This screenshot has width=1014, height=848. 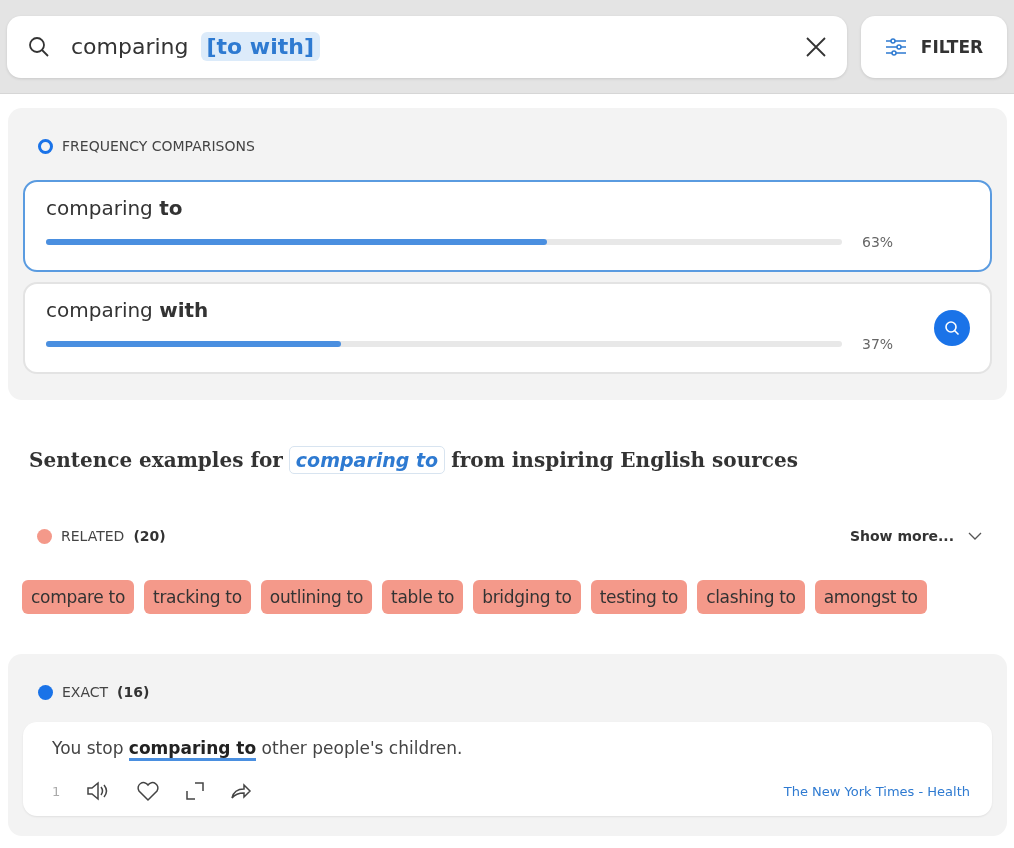 I want to click on section-count: (20), so click(x=149, y=536).